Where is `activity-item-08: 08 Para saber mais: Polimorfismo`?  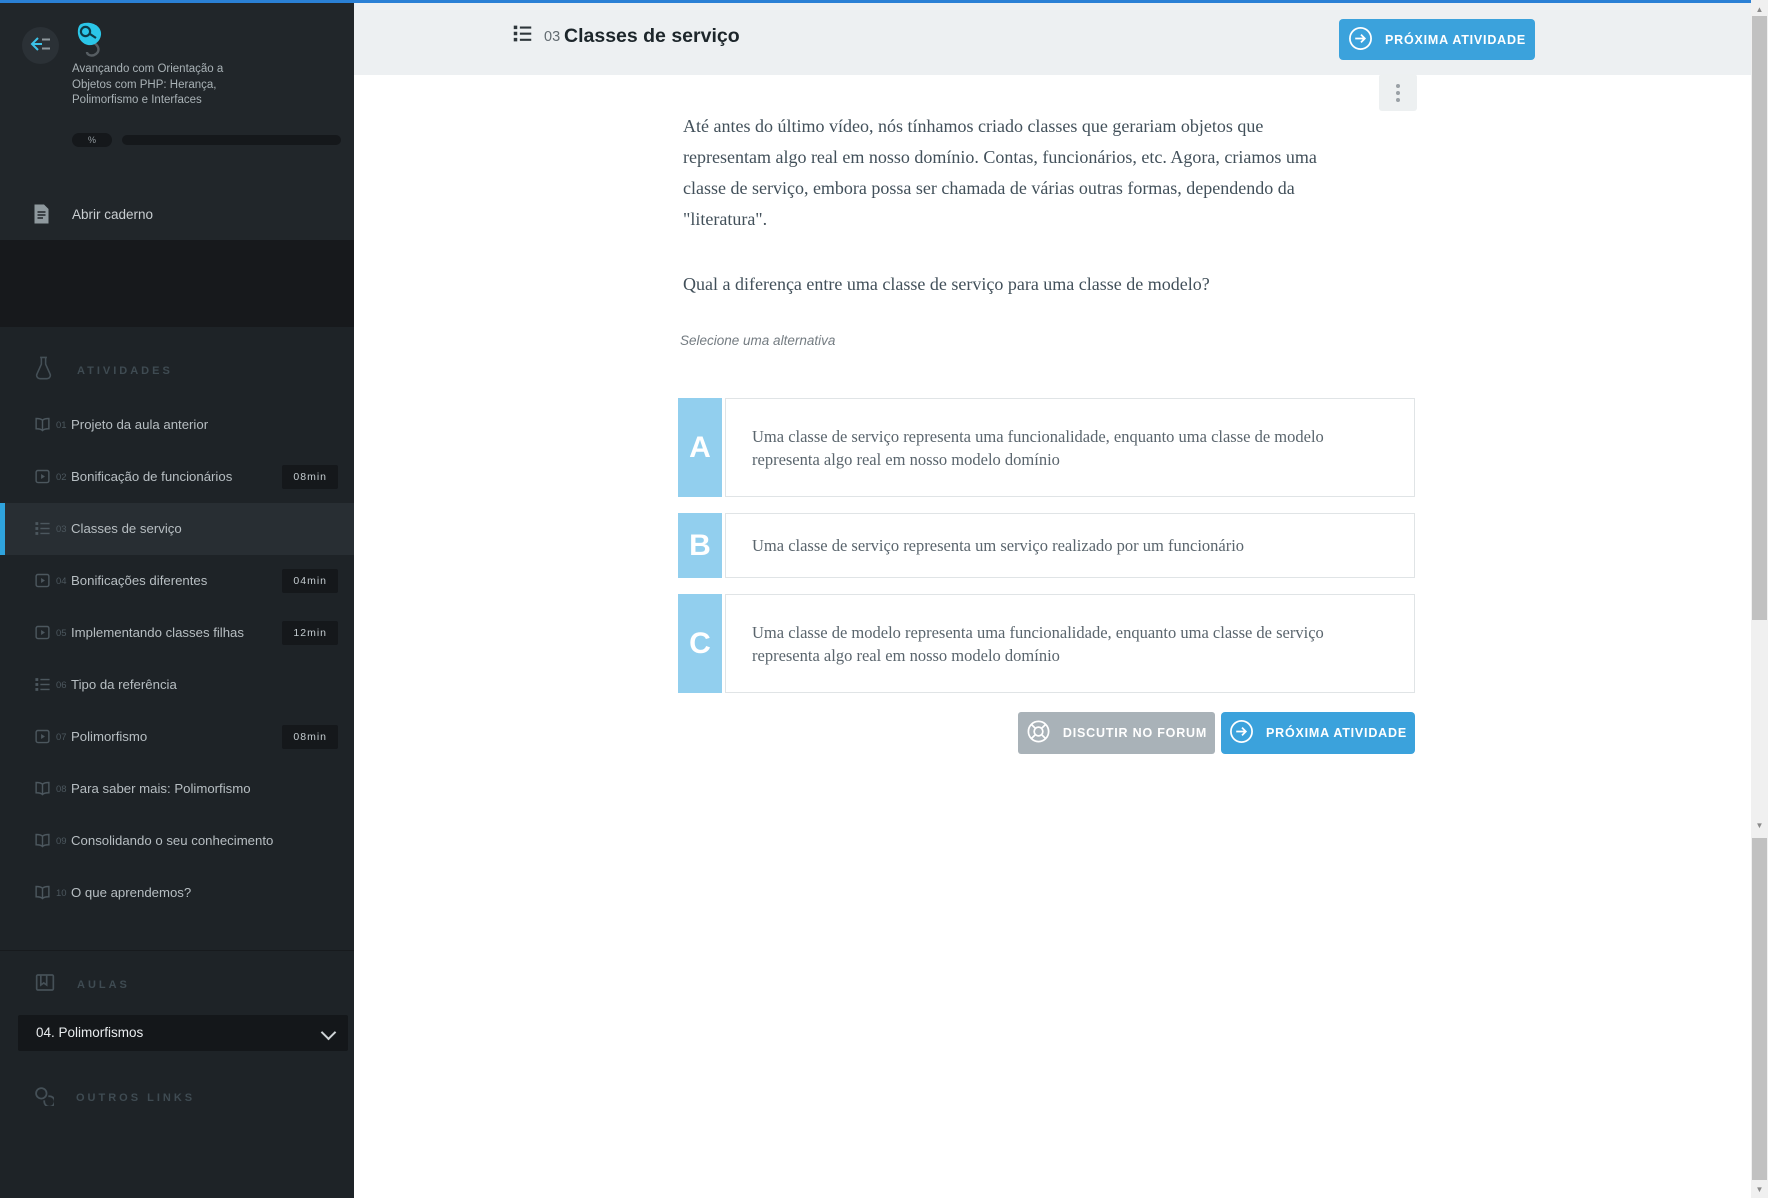
activity-item-08: 08 Para saber mais: Polimorfismo is located at coordinates (177, 789).